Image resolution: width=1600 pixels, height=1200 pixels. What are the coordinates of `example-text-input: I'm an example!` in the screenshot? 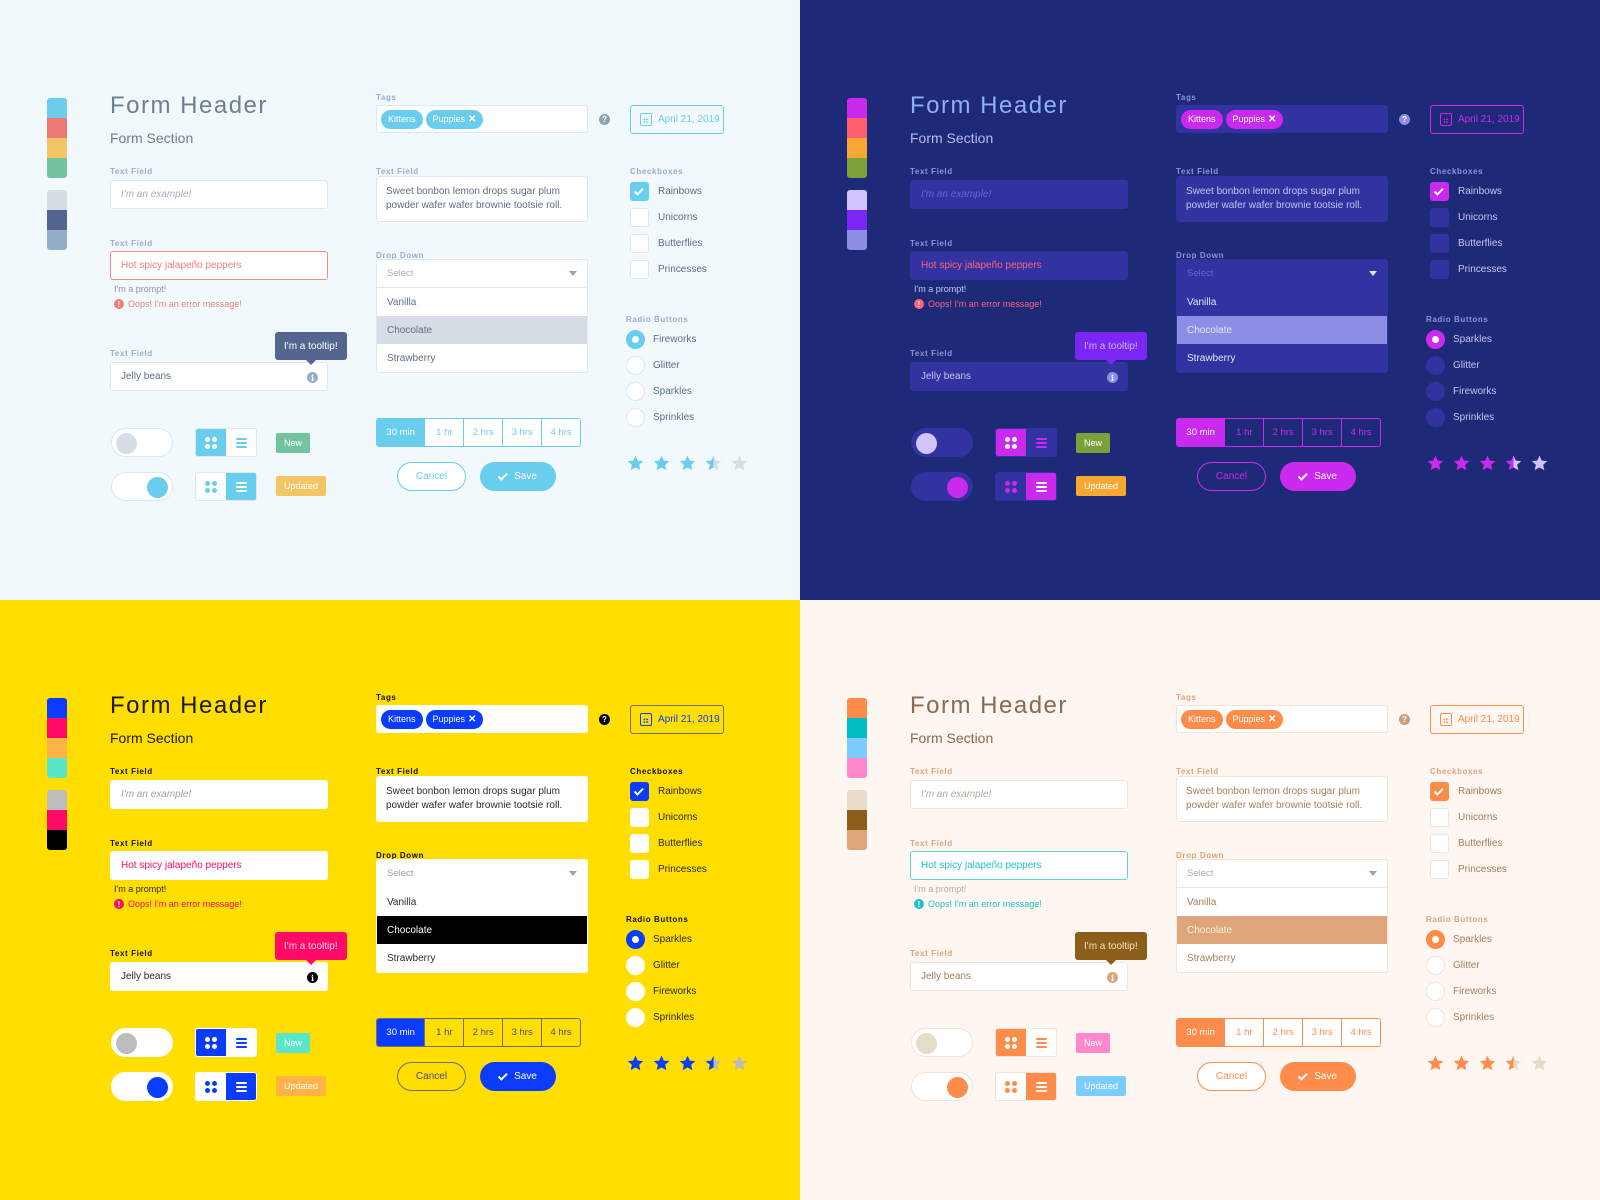 It's located at (219, 794).